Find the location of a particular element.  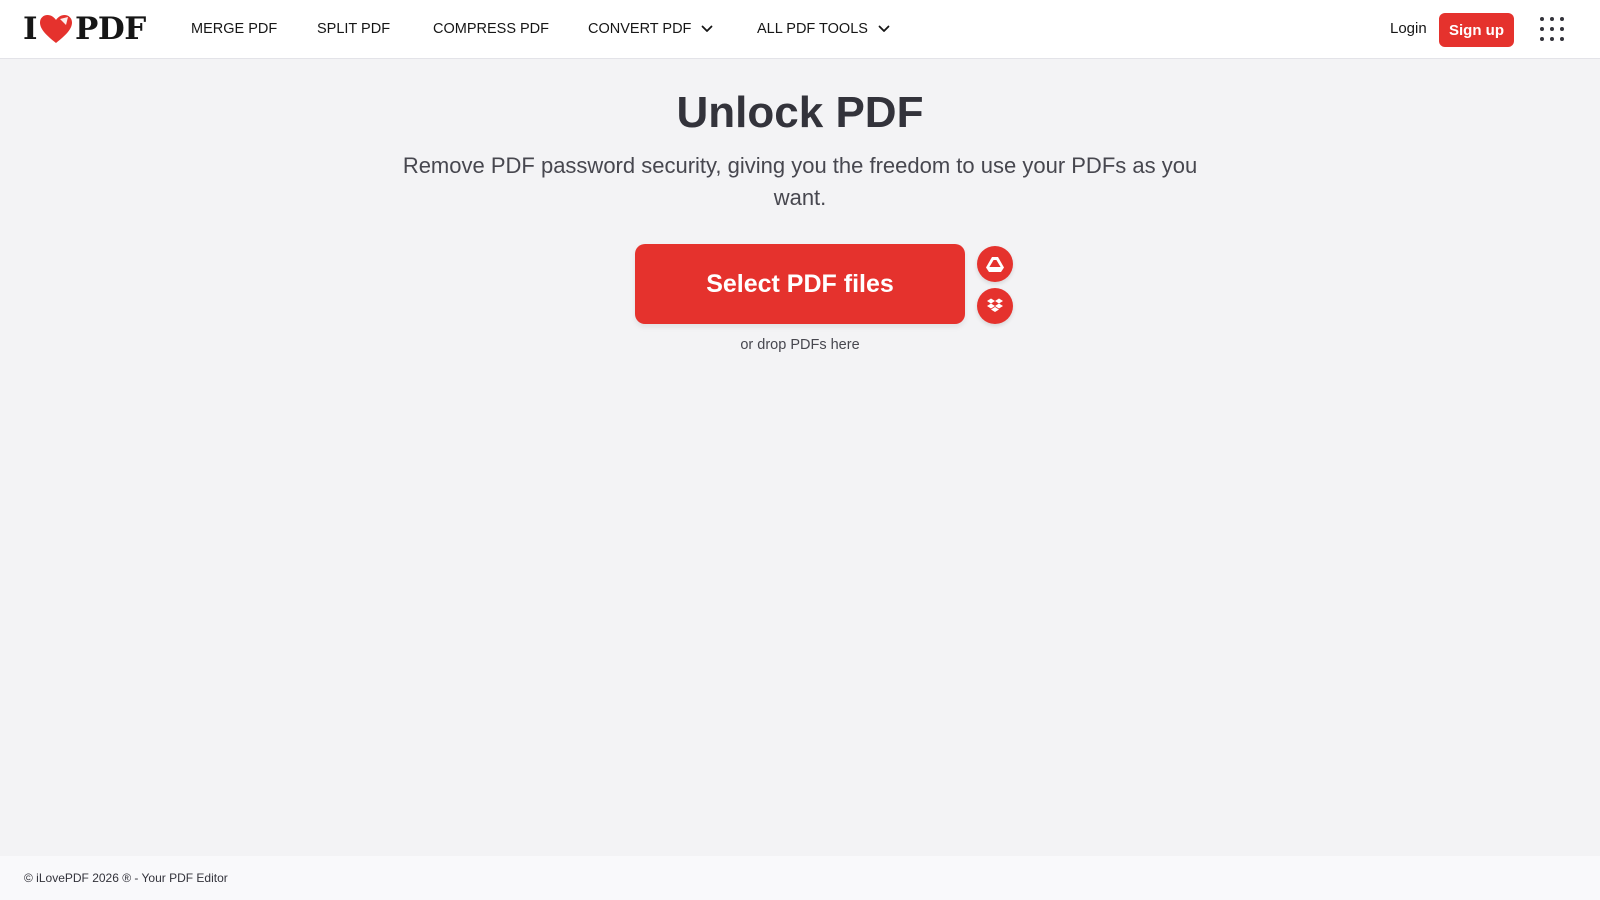

google-drive-button is located at coordinates (995, 264).